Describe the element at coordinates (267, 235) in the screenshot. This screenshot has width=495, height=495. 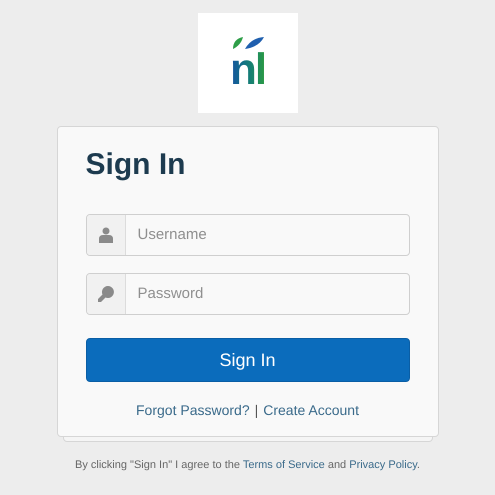
I see `username-field: Username` at that location.